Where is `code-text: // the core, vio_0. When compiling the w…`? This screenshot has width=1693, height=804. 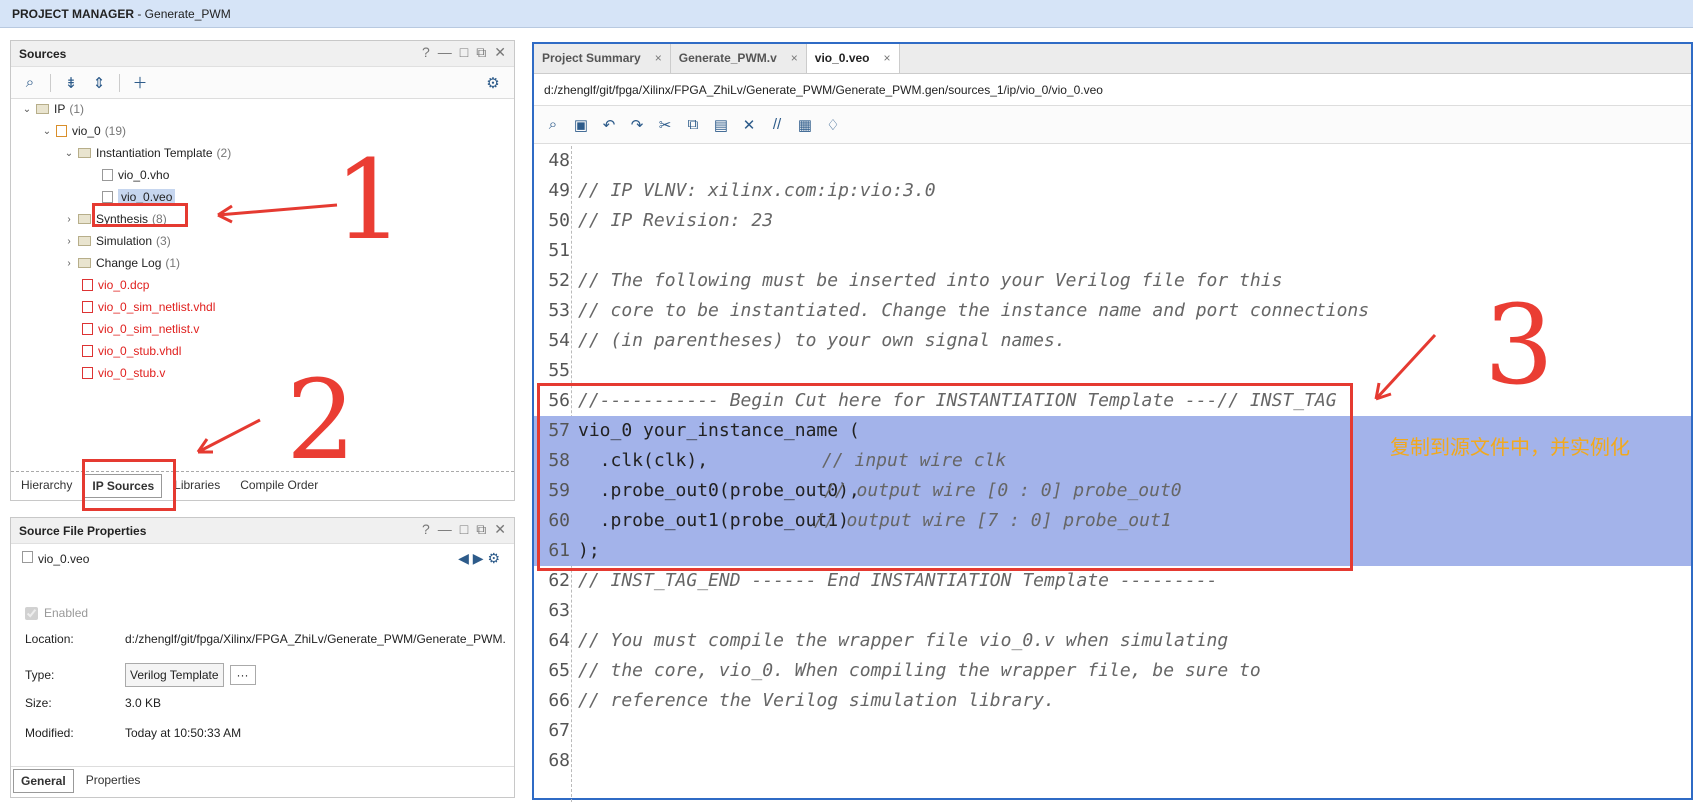
code-text: // the core, vio_0. When compiling the w… is located at coordinates (919, 670).